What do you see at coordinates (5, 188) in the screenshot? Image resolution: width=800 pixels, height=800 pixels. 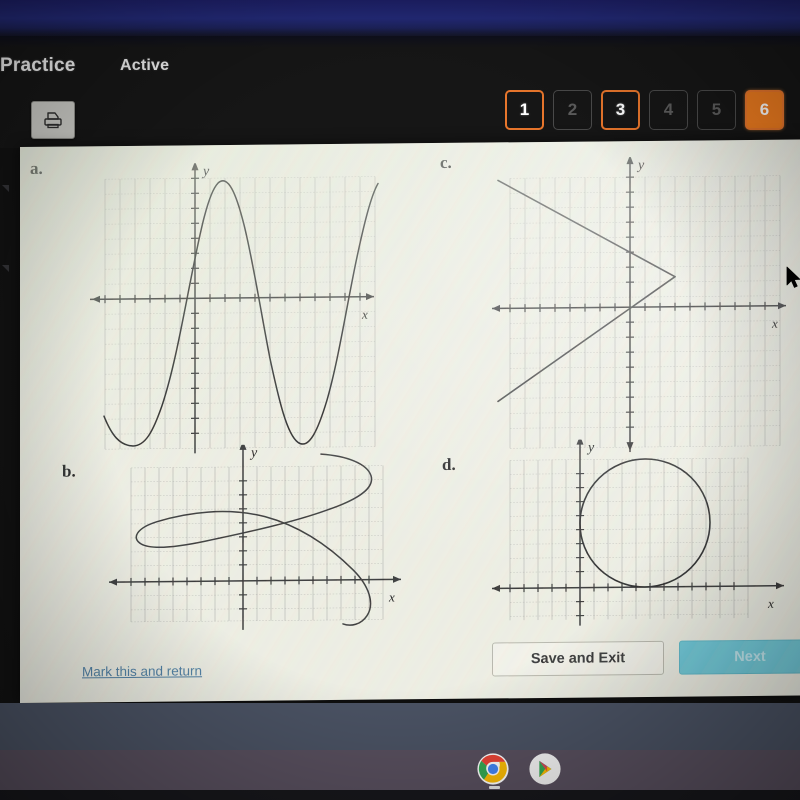 I see `gutter-marker-upper` at bounding box center [5, 188].